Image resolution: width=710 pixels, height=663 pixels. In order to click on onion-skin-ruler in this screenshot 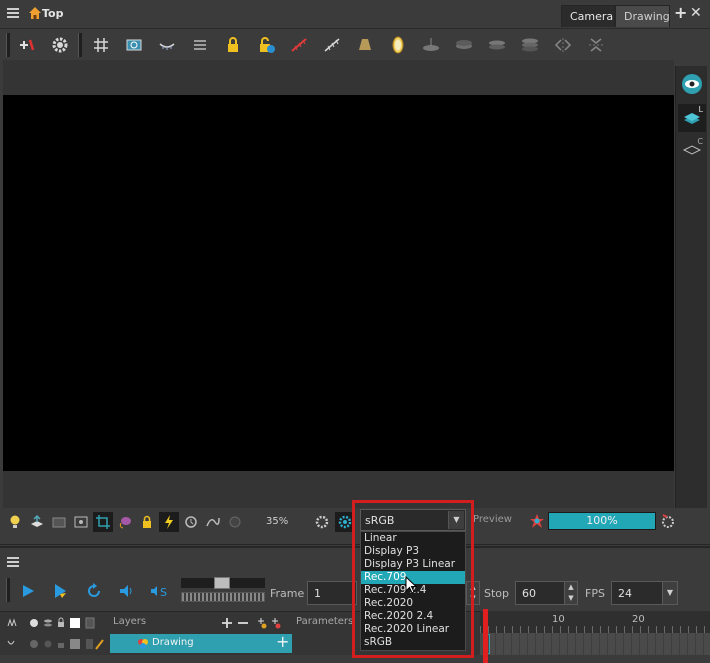, I will do `click(223, 597)`.